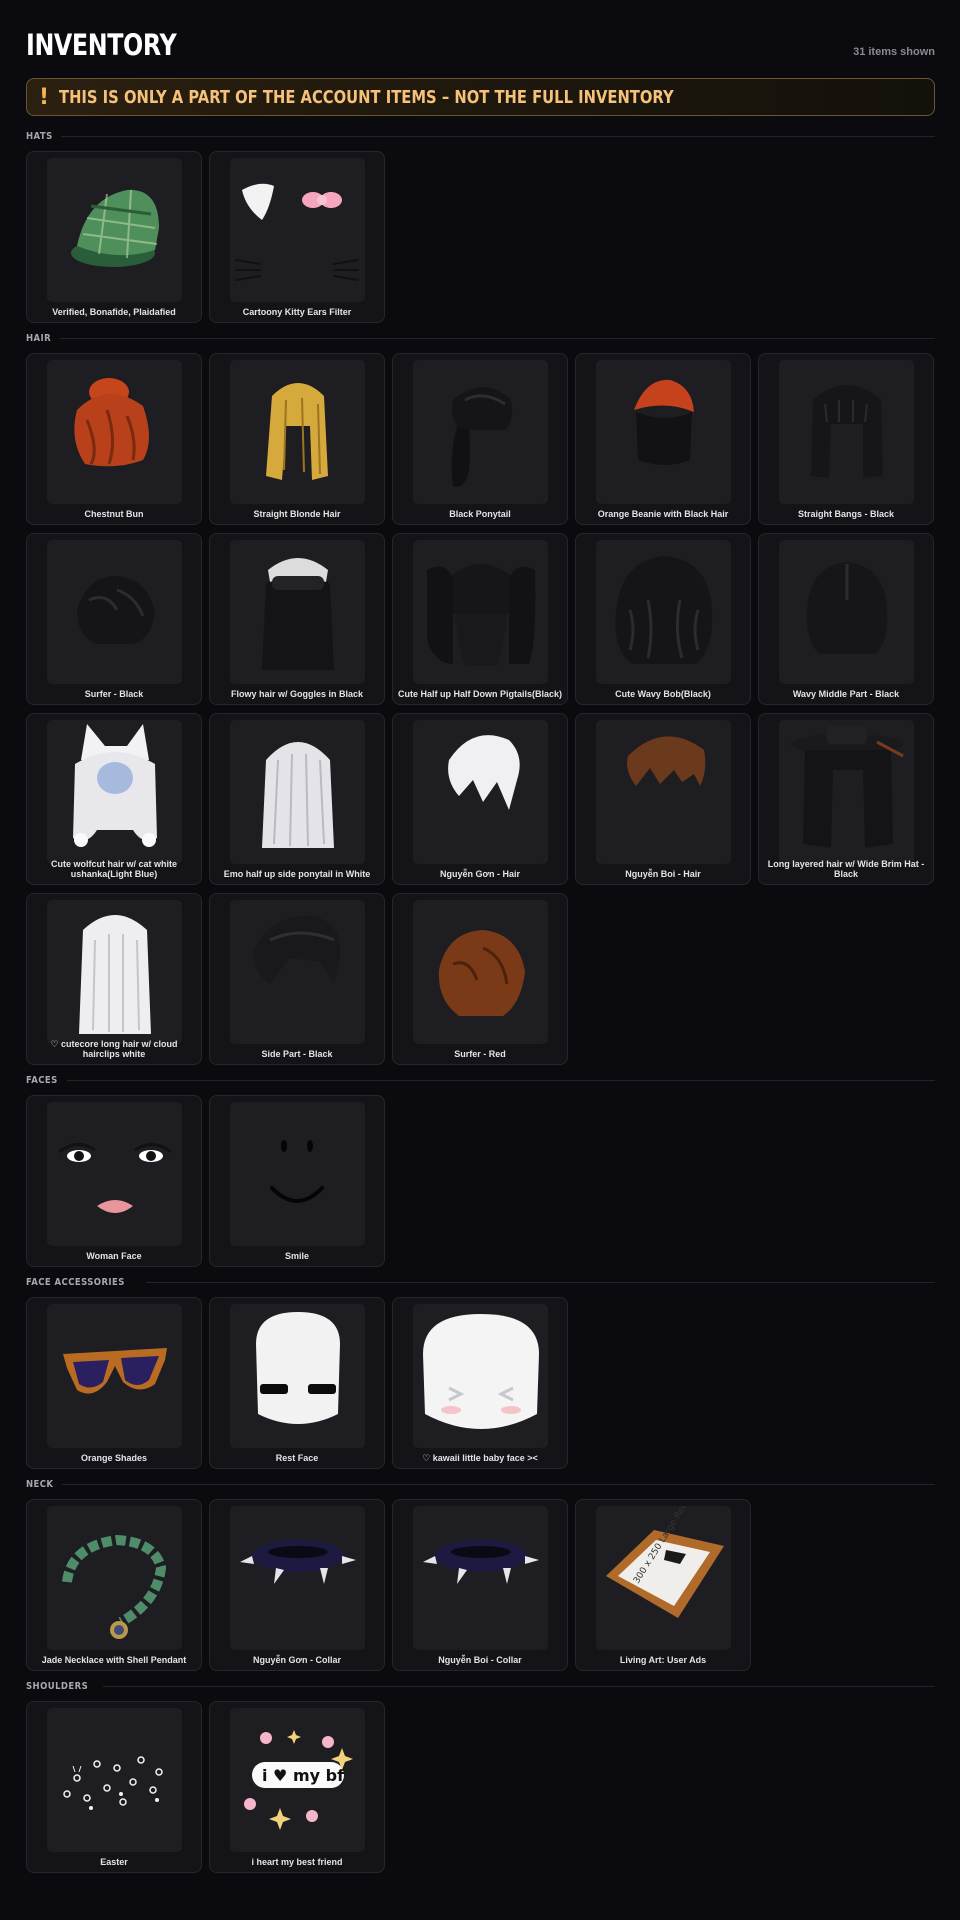 The height and width of the screenshot is (1920, 960). What do you see at coordinates (297, 1660) in the screenshot?
I see `item-name: Nguyễn Gơn - Collar` at bounding box center [297, 1660].